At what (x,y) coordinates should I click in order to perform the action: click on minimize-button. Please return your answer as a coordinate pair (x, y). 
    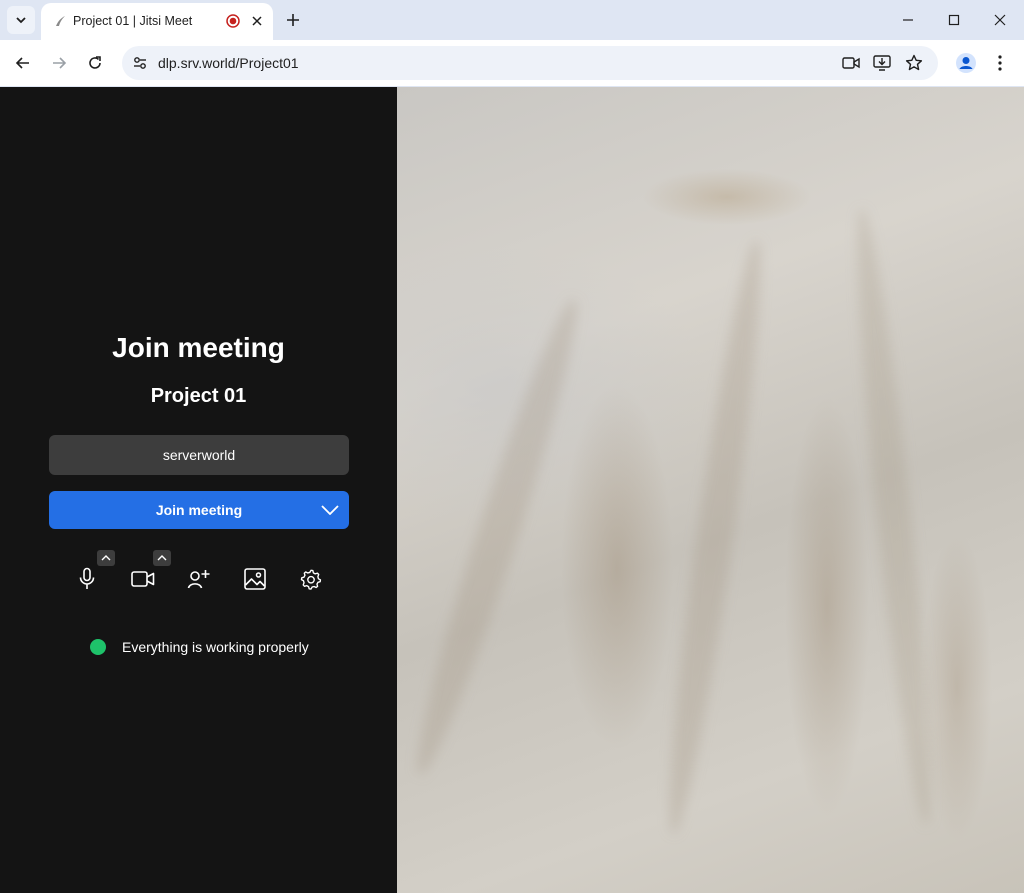
    Looking at the image, I should click on (908, 20).